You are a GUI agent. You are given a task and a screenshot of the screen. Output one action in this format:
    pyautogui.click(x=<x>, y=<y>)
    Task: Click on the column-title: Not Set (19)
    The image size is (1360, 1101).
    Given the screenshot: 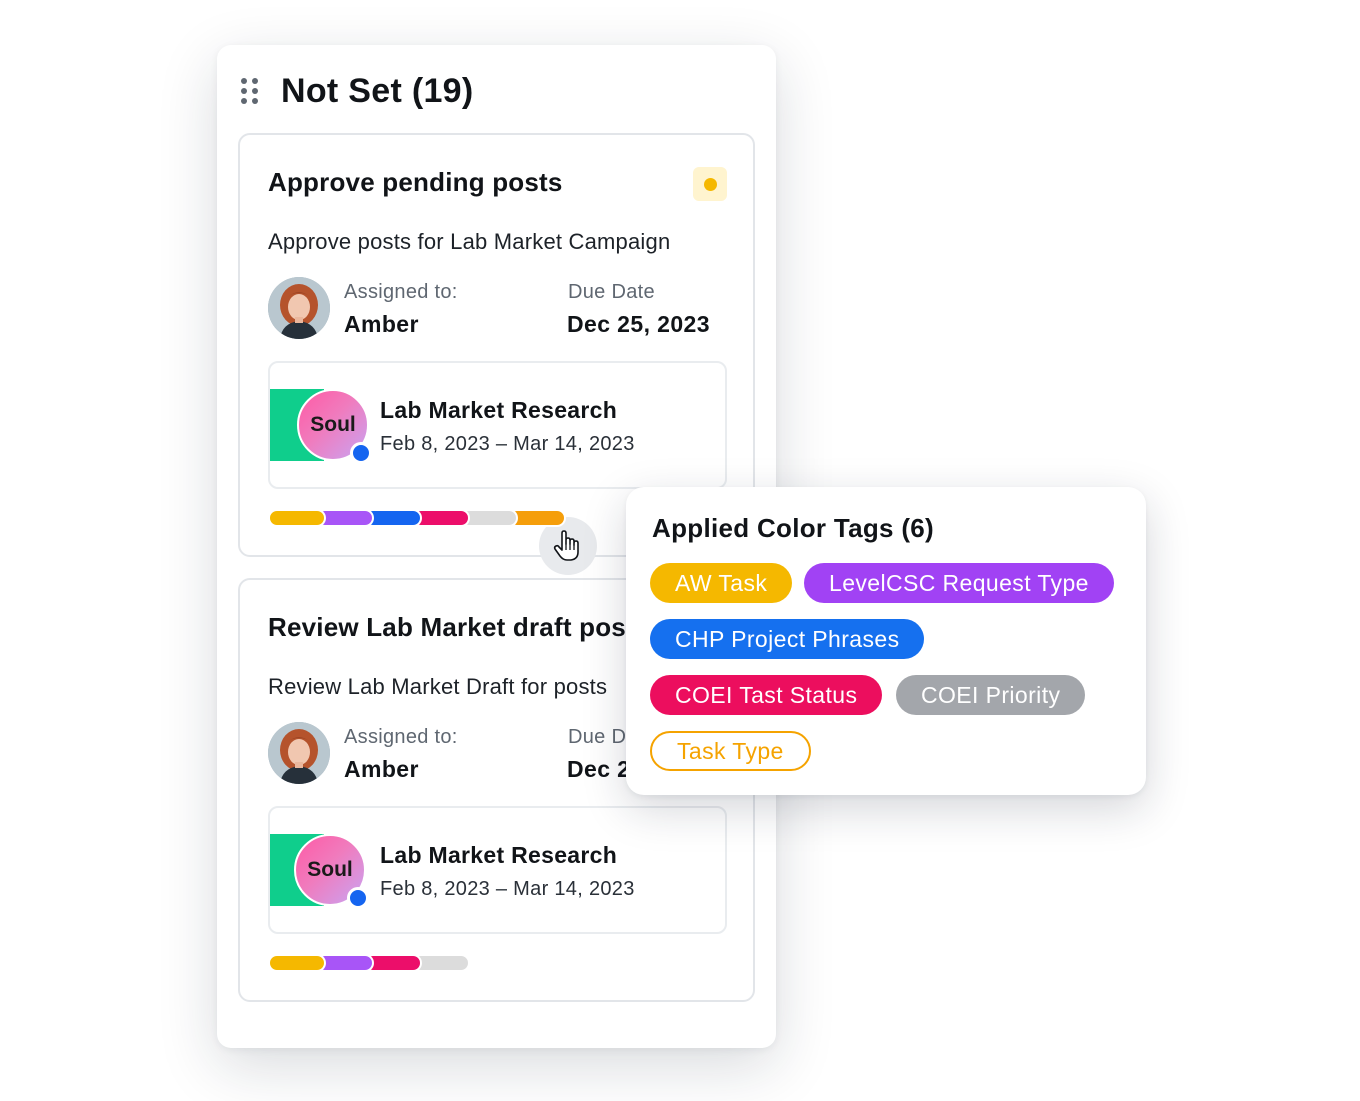 What is the action you would take?
    pyautogui.click(x=377, y=90)
    